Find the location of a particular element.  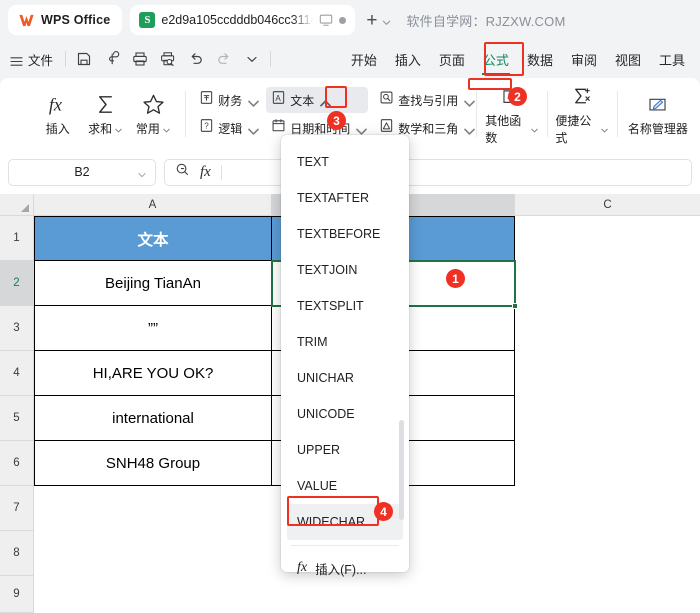

wps-office-button: WPS Office is located at coordinates (65, 20).